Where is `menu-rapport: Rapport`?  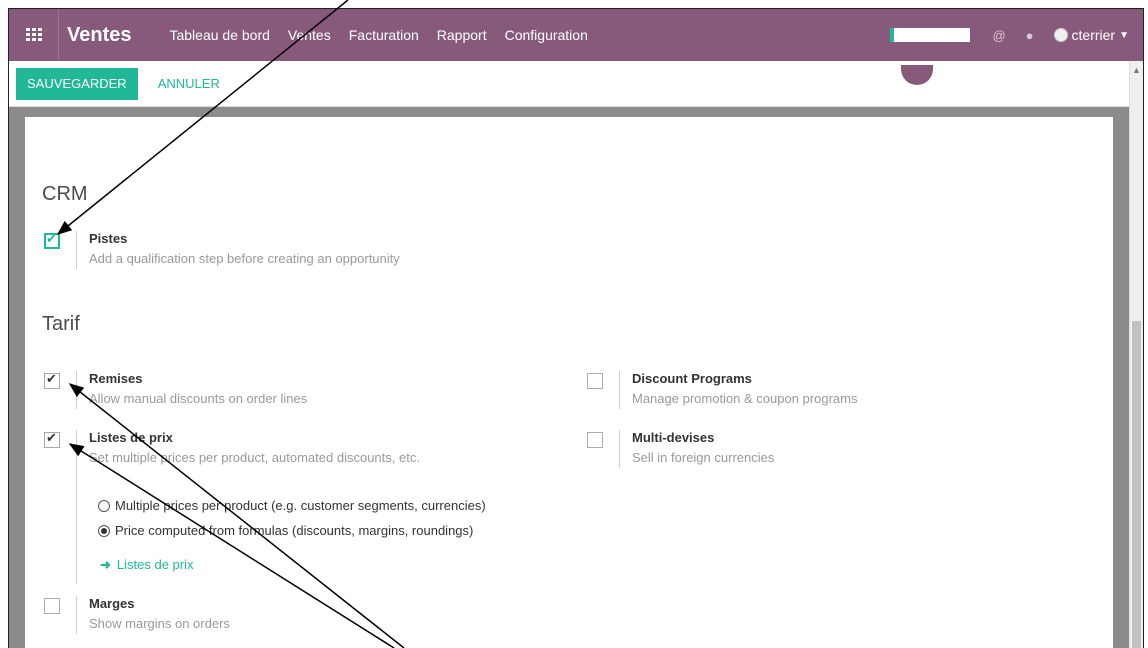
menu-rapport: Rapport is located at coordinates (462, 35).